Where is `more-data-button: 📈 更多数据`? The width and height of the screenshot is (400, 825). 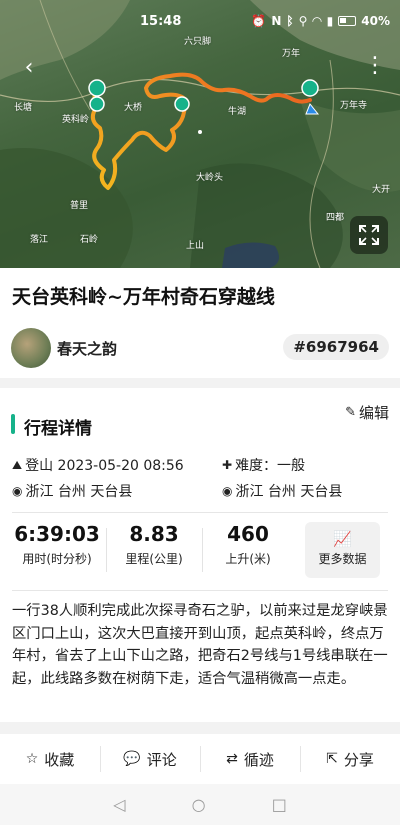
more-data-button: 📈 更多数据 is located at coordinates (342, 550).